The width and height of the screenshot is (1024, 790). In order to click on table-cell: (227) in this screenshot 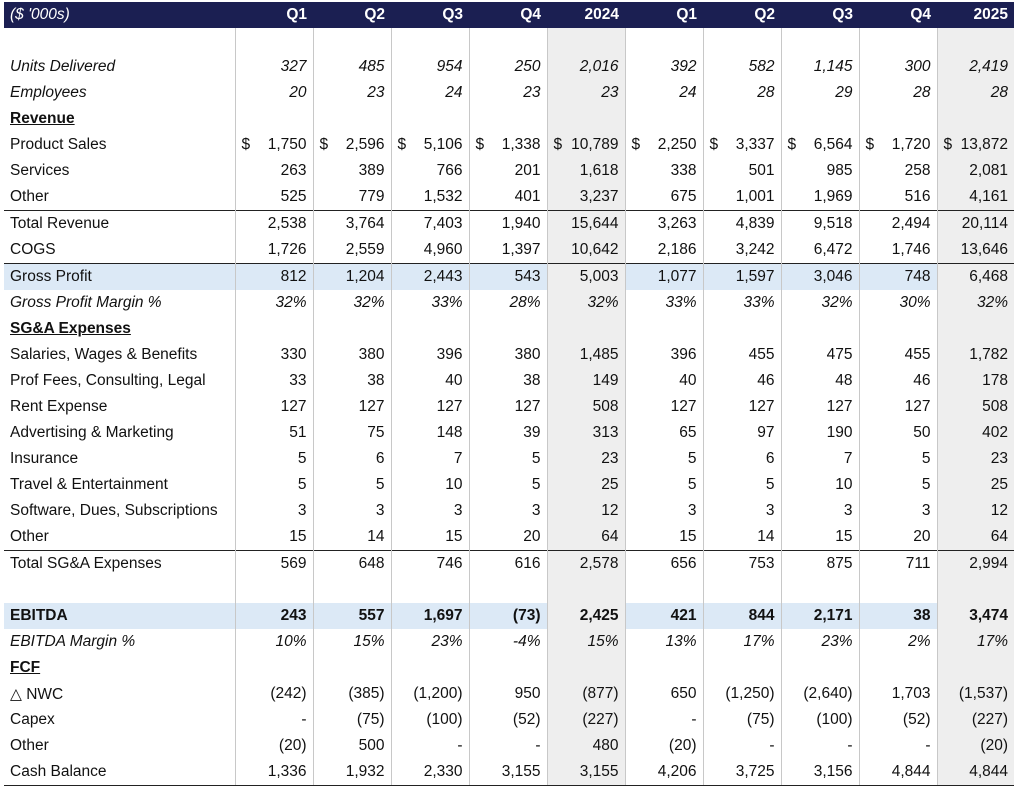, I will do `click(975, 720)`.